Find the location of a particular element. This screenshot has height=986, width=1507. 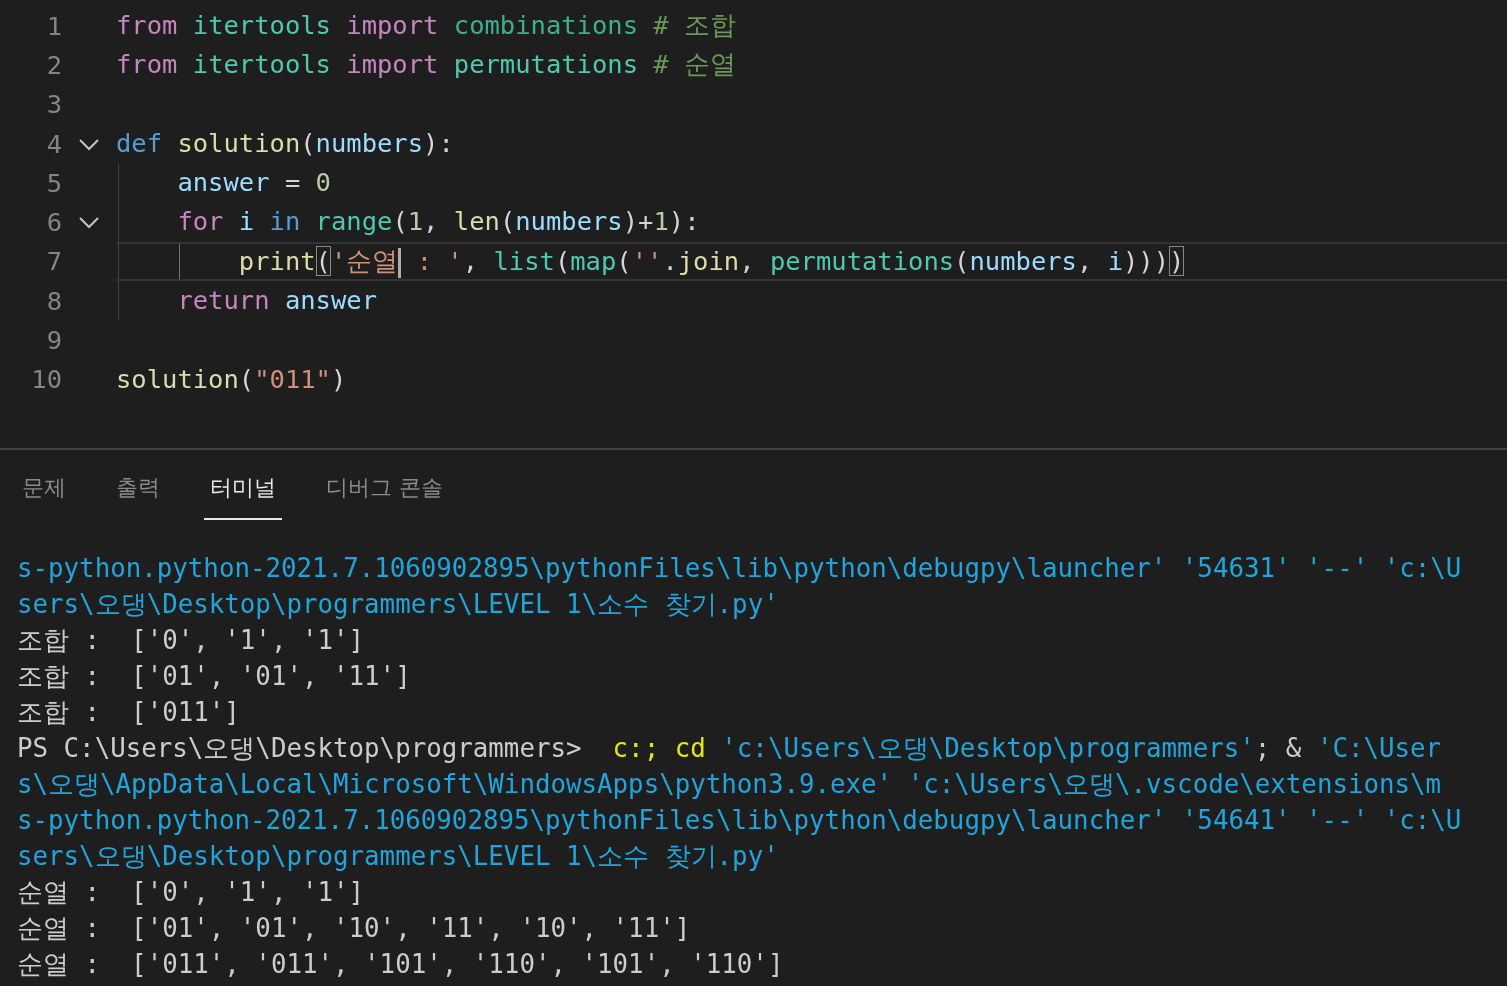

panel-tab: 터미널 is located at coordinates (243, 496).